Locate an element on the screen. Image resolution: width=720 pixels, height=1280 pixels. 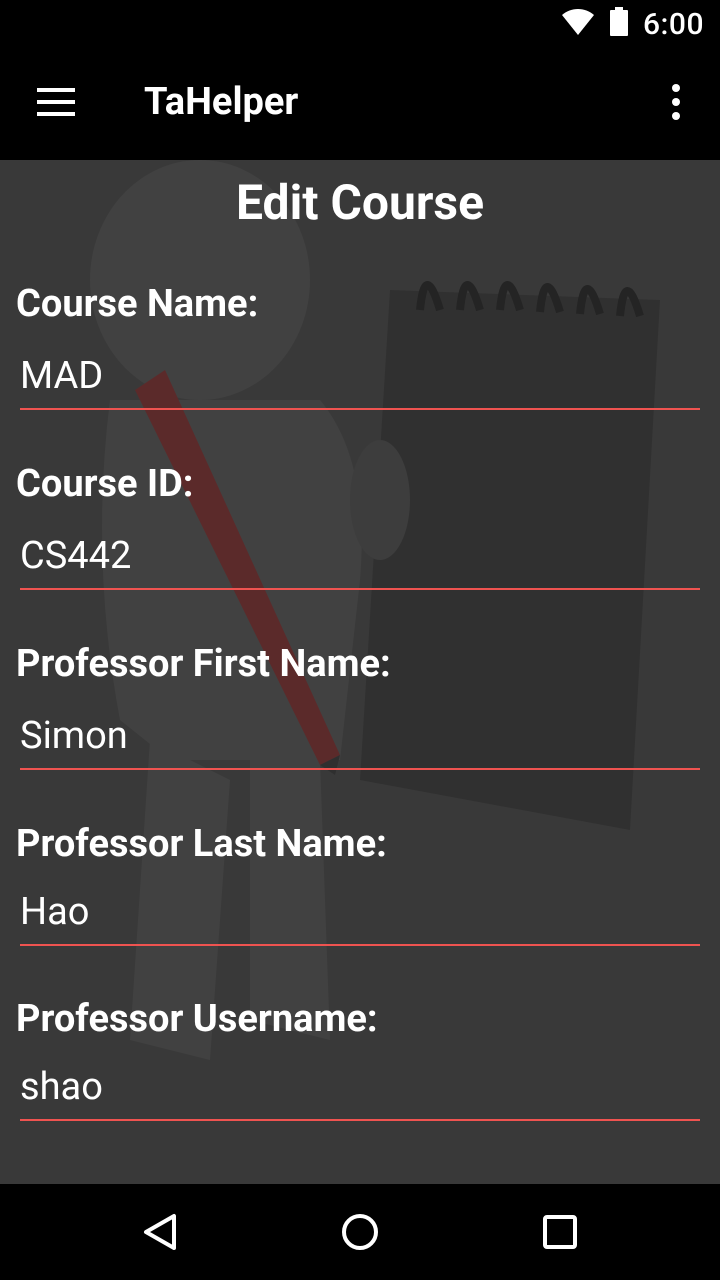
overflow-menu-icon is located at coordinates (676, 104).